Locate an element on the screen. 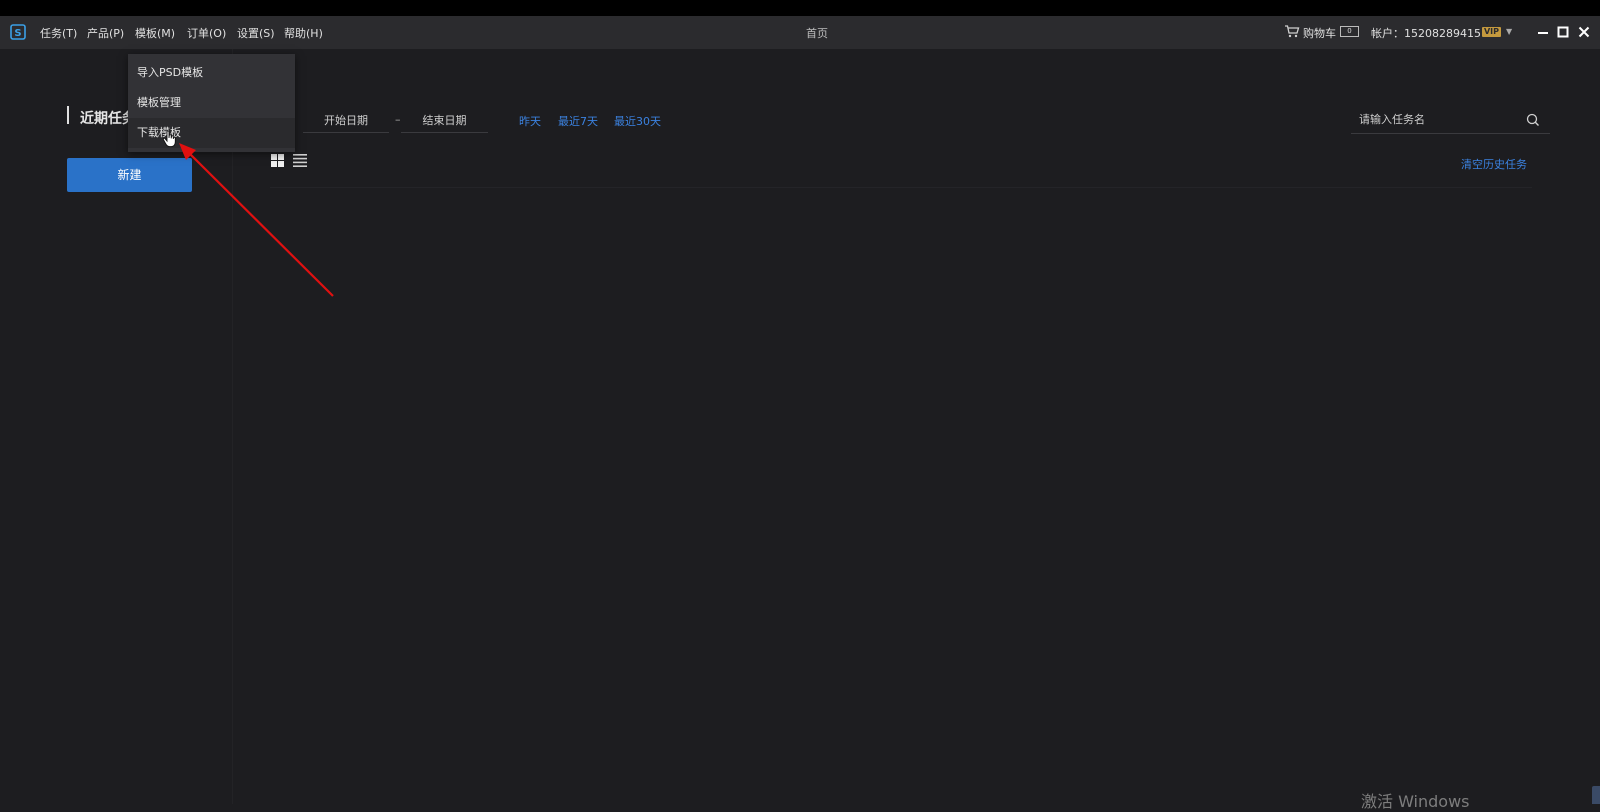 The width and height of the screenshot is (1600, 812). task-search-box is located at coordinates (1450, 121).